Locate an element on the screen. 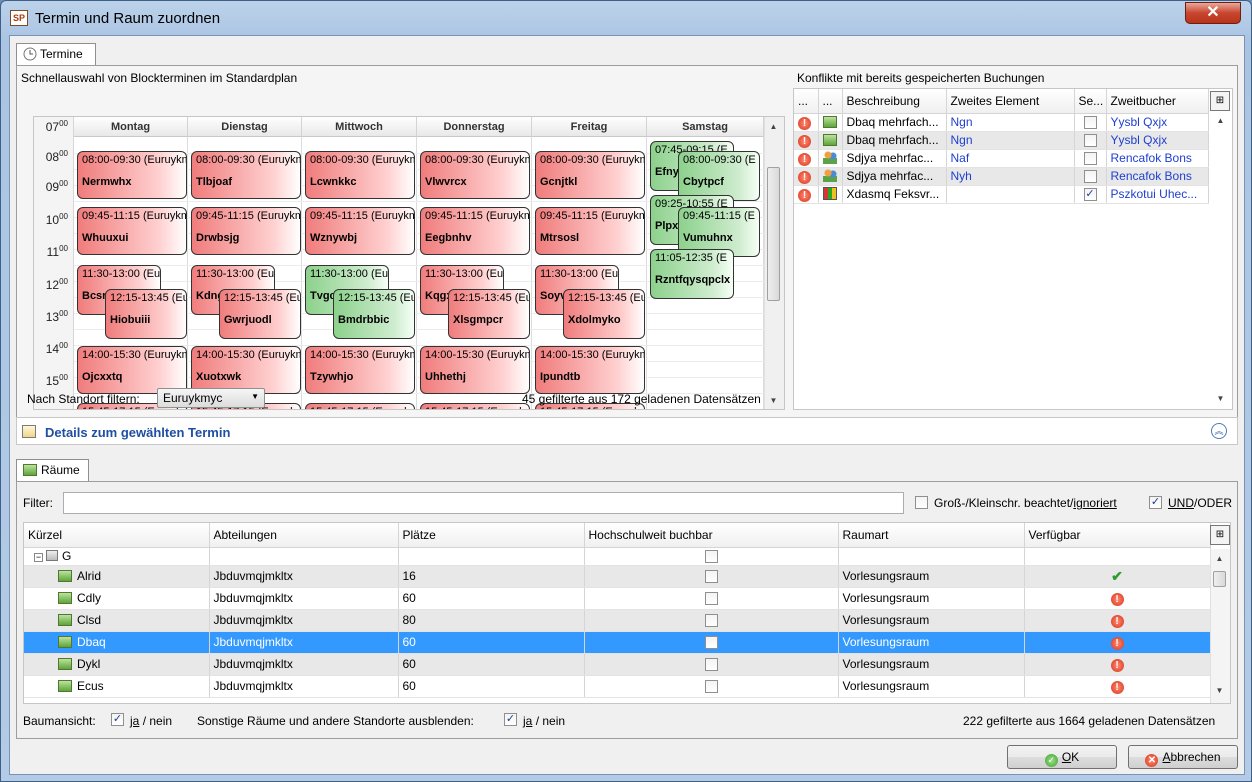 The image size is (1252, 782). und-oder-checkbox: ✓ is located at coordinates (1155, 502).